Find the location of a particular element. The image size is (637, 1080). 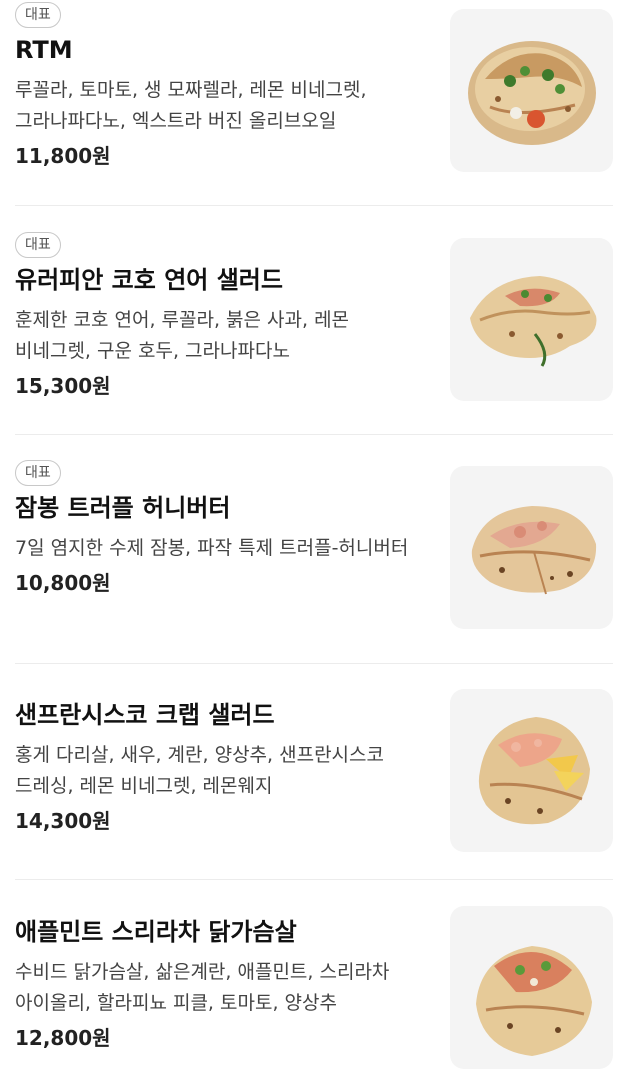

menu-item-name: 잠봉 트러플 허니버터 is located at coordinates (123, 508).